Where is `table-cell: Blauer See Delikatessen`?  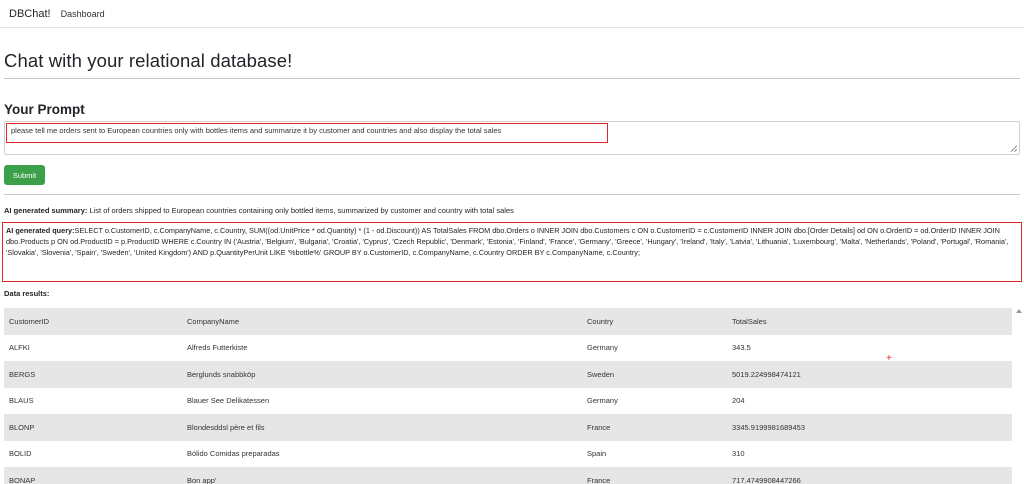
table-cell: Blauer See Delikatessen is located at coordinates (228, 401).